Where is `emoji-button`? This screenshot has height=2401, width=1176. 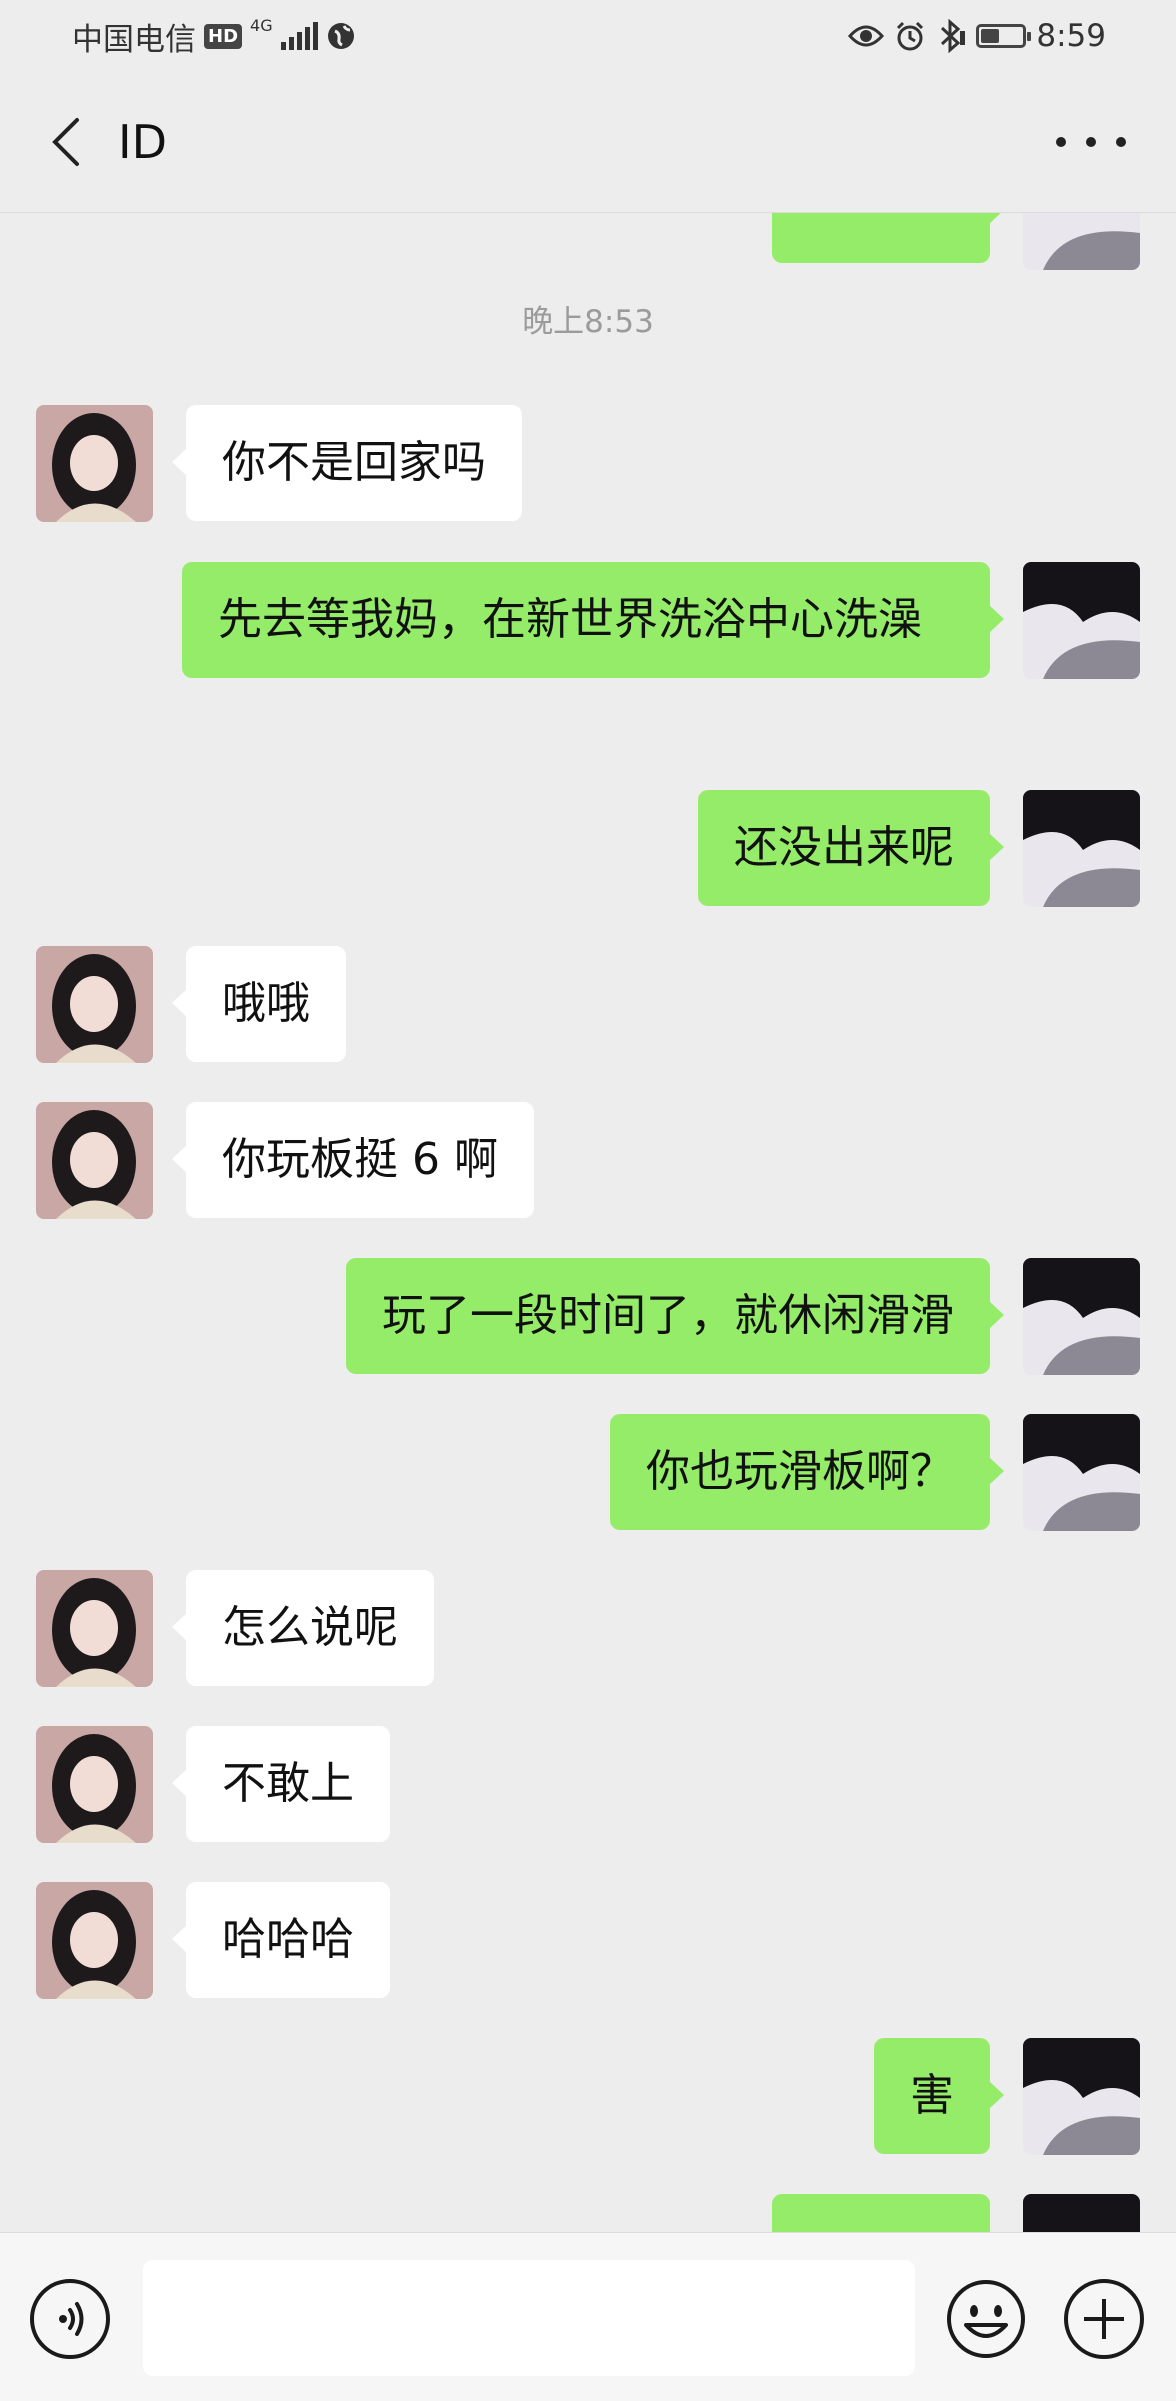
emoji-button is located at coordinates (986, 2319).